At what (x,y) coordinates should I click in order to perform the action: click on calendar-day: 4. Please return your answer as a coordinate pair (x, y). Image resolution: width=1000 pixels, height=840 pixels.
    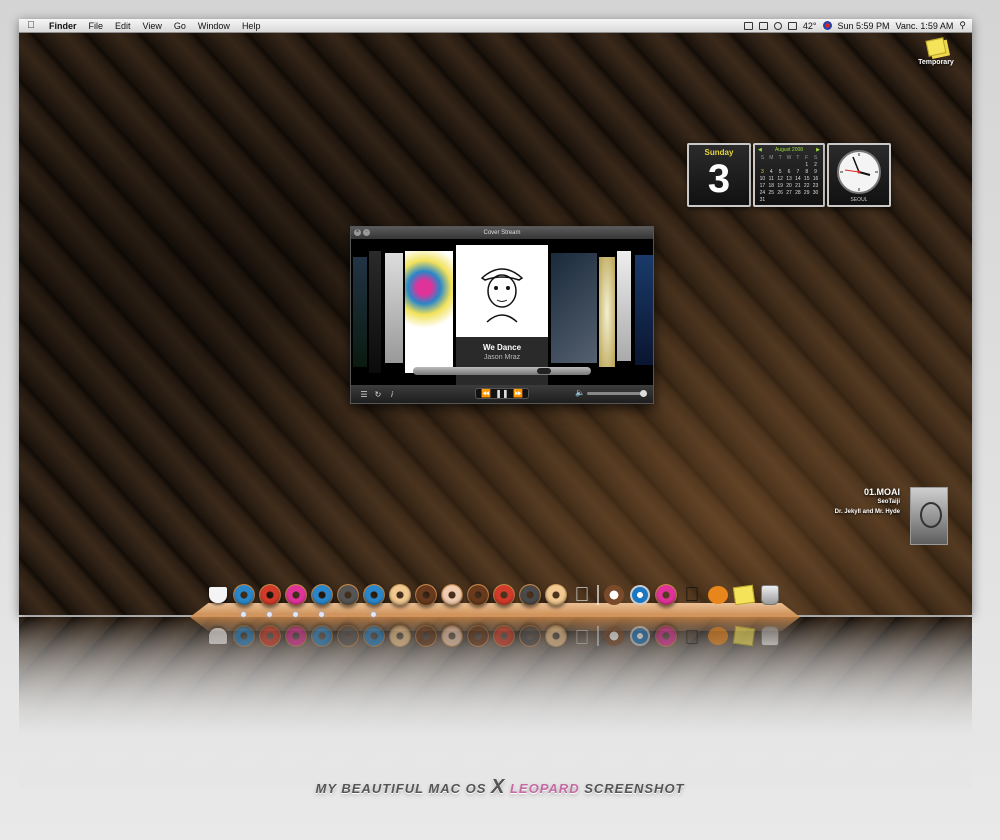
    Looking at the image, I should click on (771, 172).